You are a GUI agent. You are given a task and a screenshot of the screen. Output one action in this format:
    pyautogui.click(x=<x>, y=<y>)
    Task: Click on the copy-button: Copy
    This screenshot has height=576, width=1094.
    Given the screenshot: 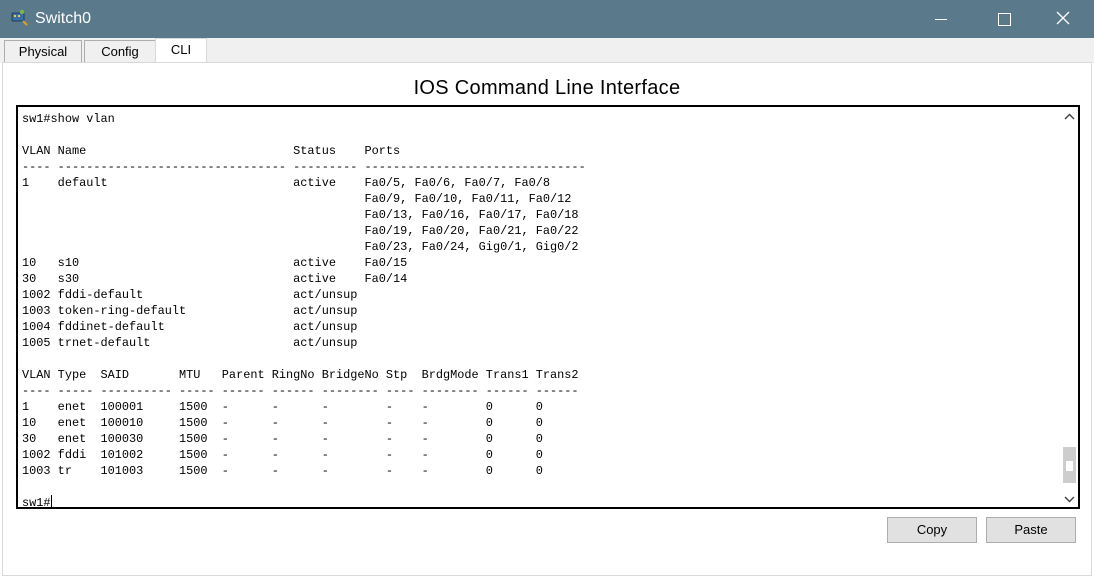 What is the action you would take?
    pyautogui.click(x=932, y=530)
    